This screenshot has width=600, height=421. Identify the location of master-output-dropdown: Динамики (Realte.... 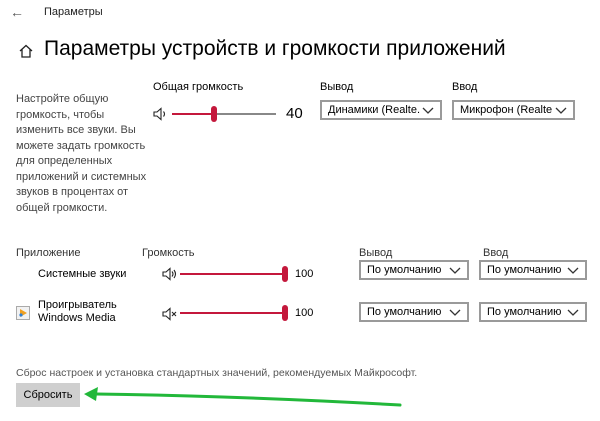
(381, 110).